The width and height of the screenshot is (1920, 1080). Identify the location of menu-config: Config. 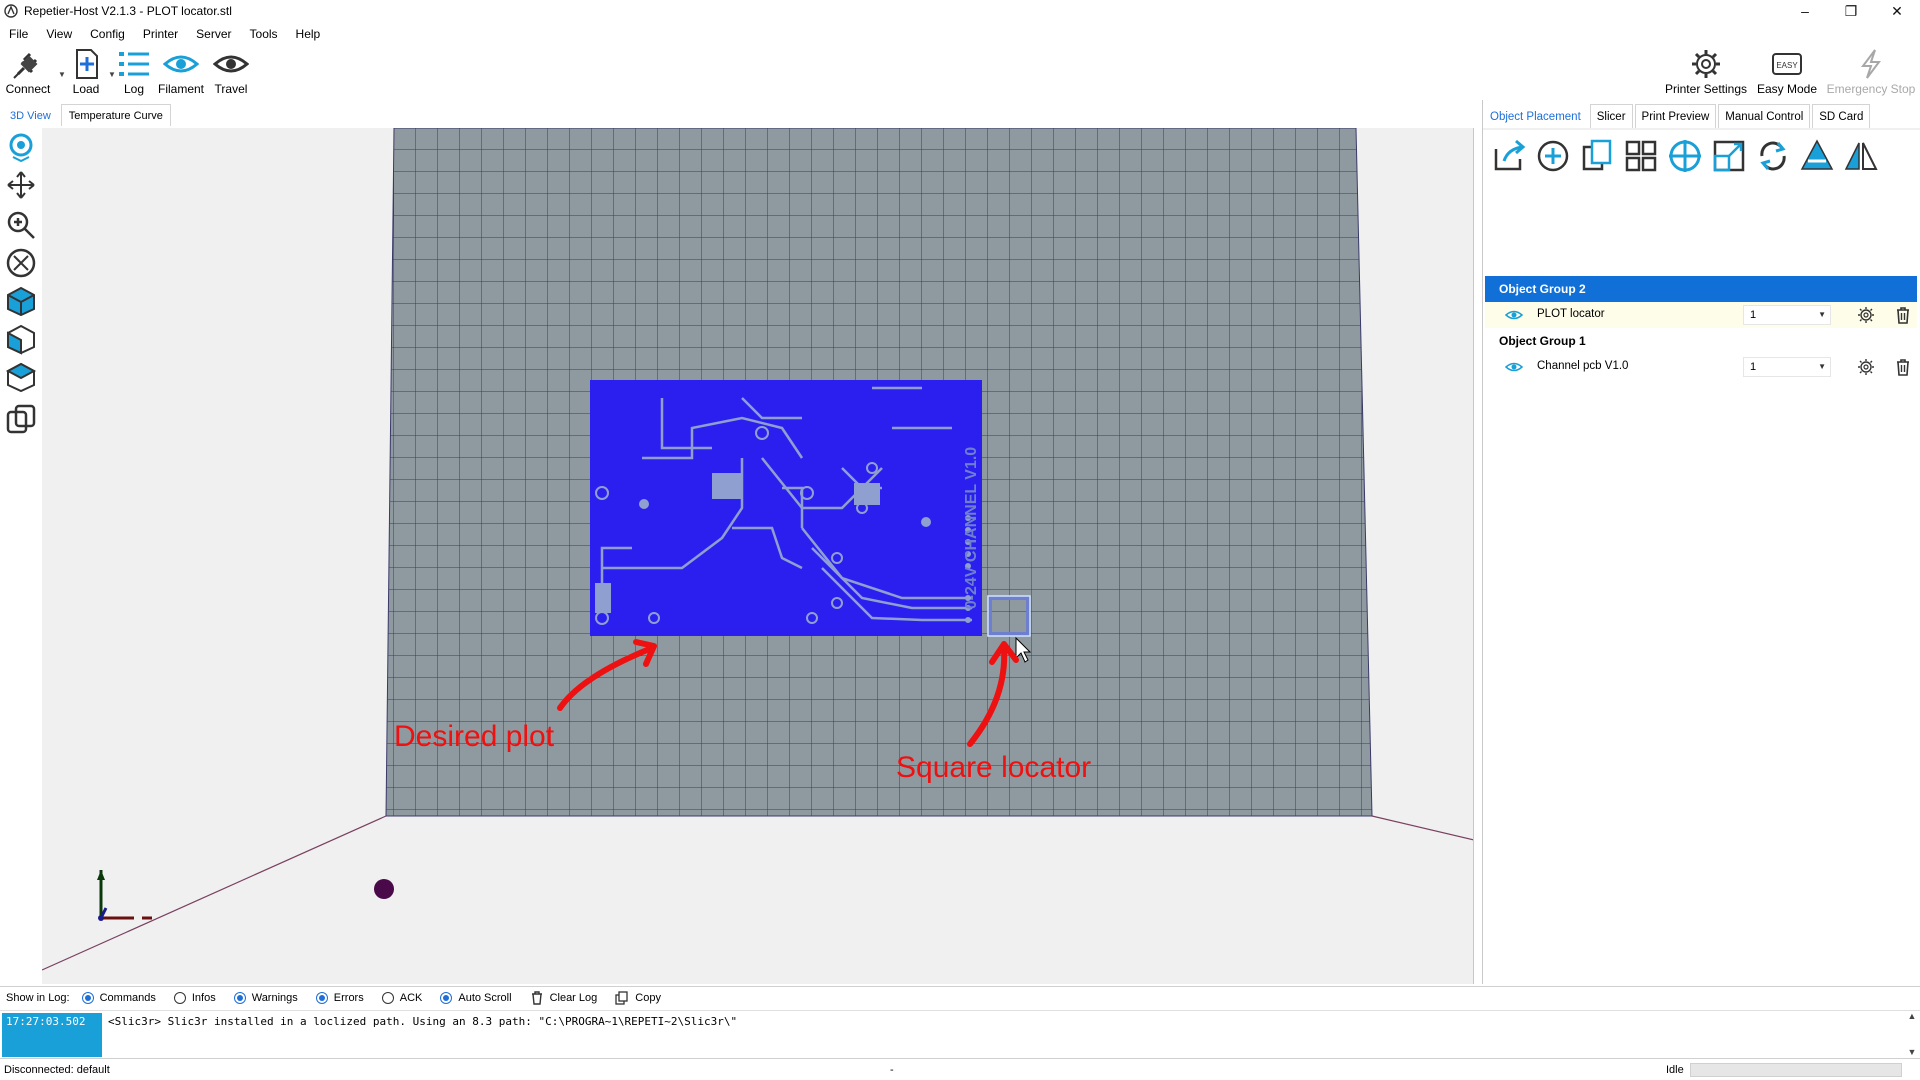
(107, 34).